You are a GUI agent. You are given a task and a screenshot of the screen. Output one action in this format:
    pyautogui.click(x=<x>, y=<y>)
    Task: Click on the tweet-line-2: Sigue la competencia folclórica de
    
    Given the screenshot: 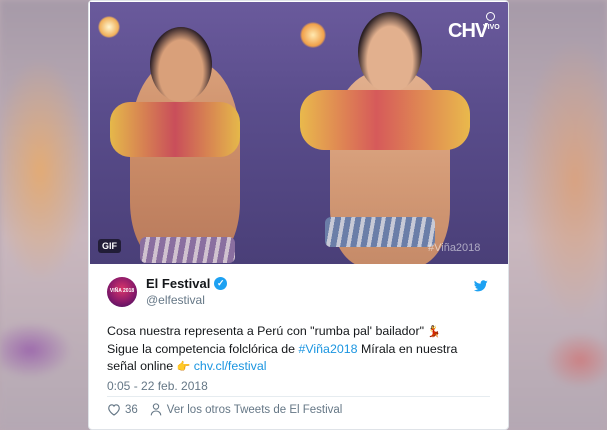 What is the action you would take?
    pyautogui.click(x=203, y=349)
    